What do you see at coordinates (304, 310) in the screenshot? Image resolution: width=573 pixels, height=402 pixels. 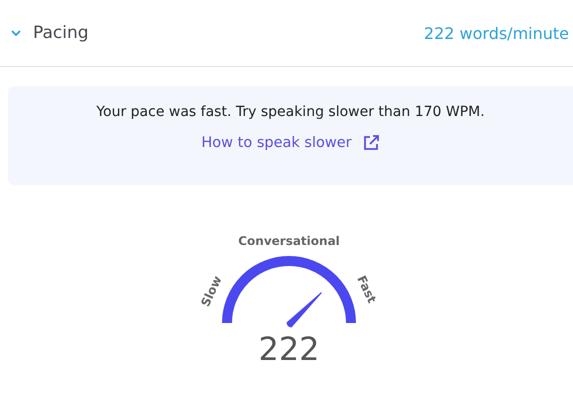 I see `gauge-needle` at bounding box center [304, 310].